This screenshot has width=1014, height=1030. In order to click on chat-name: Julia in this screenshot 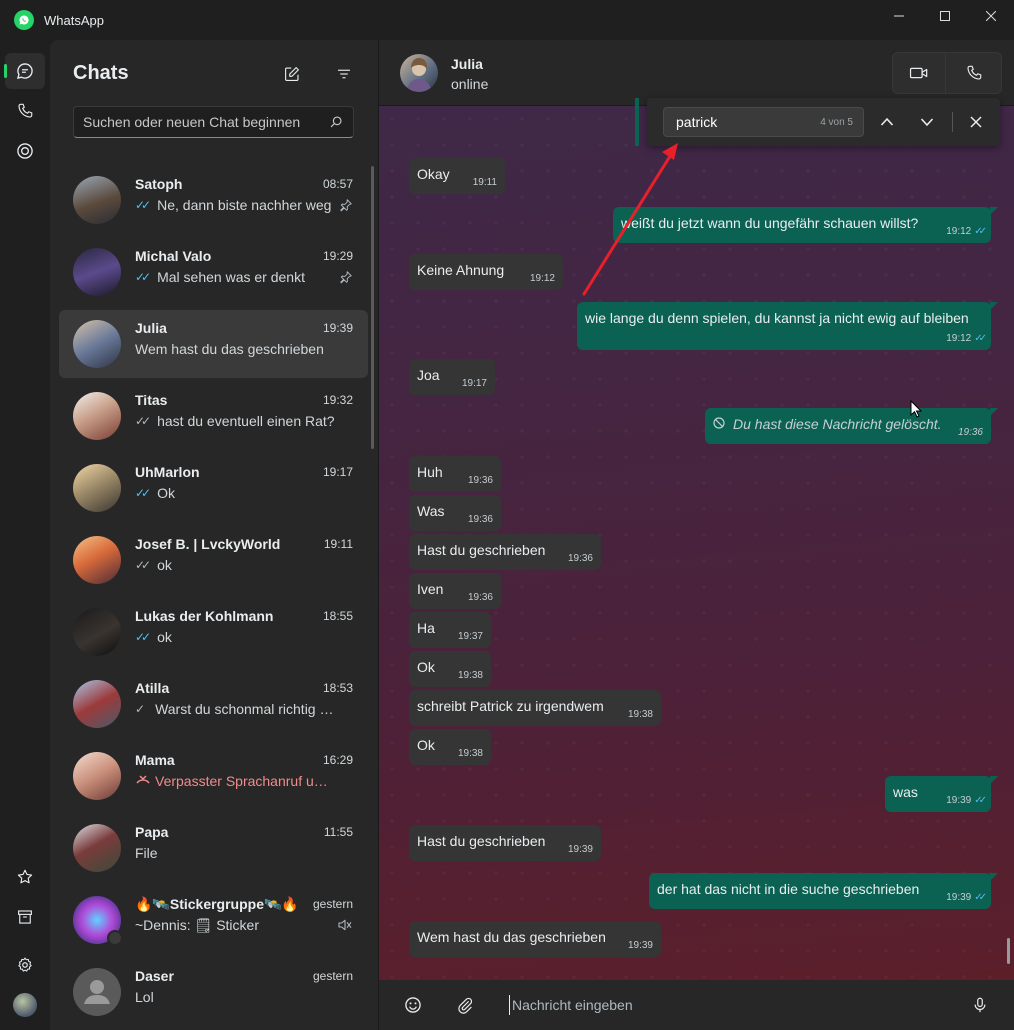, I will do `click(151, 328)`.